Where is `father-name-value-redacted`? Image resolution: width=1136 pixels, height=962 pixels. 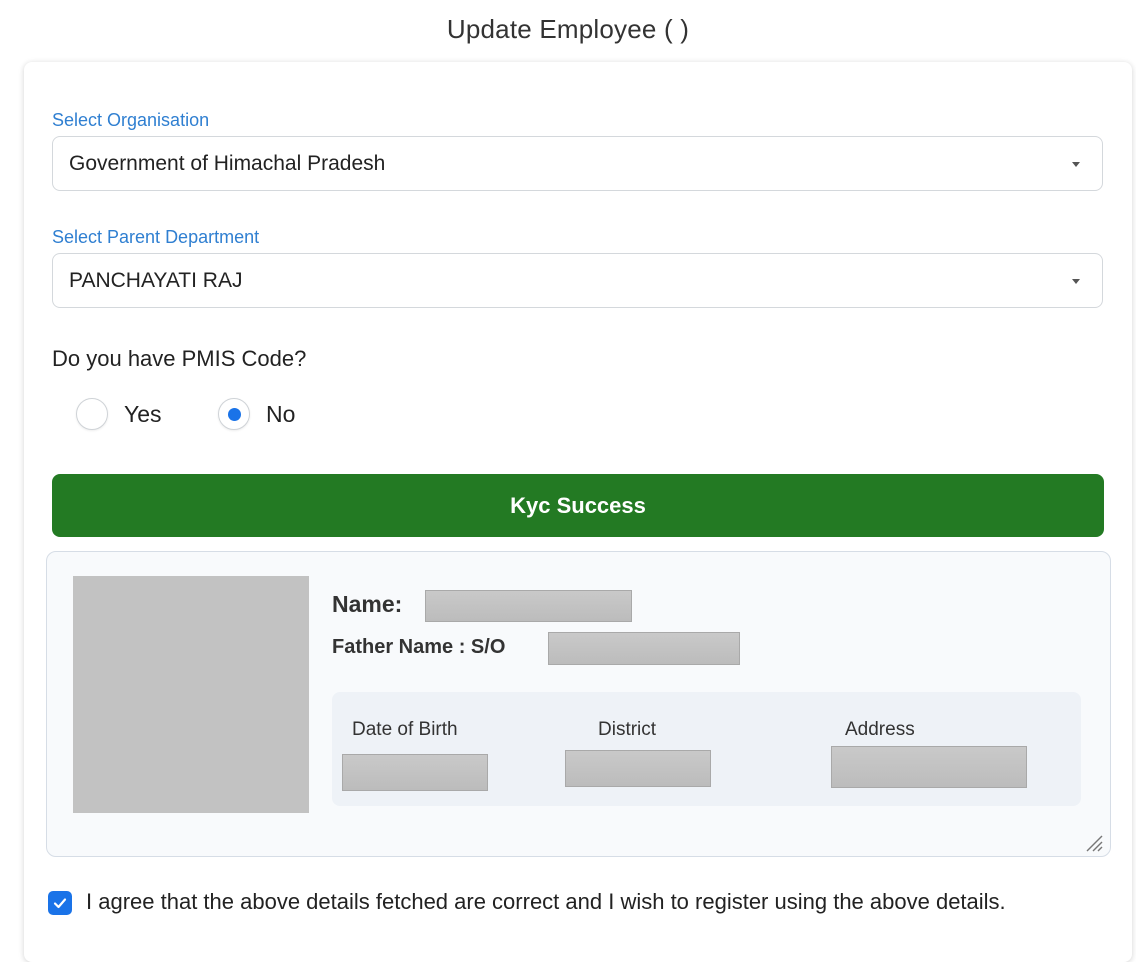
father-name-value-redacted is located at coordinates (644, 648).